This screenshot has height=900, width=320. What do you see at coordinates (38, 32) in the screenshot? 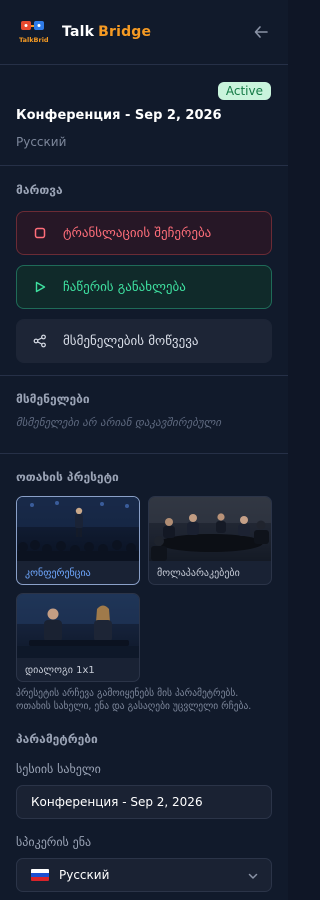
I see `app-logo: TalkBridge` at bounding box center [38, 32].